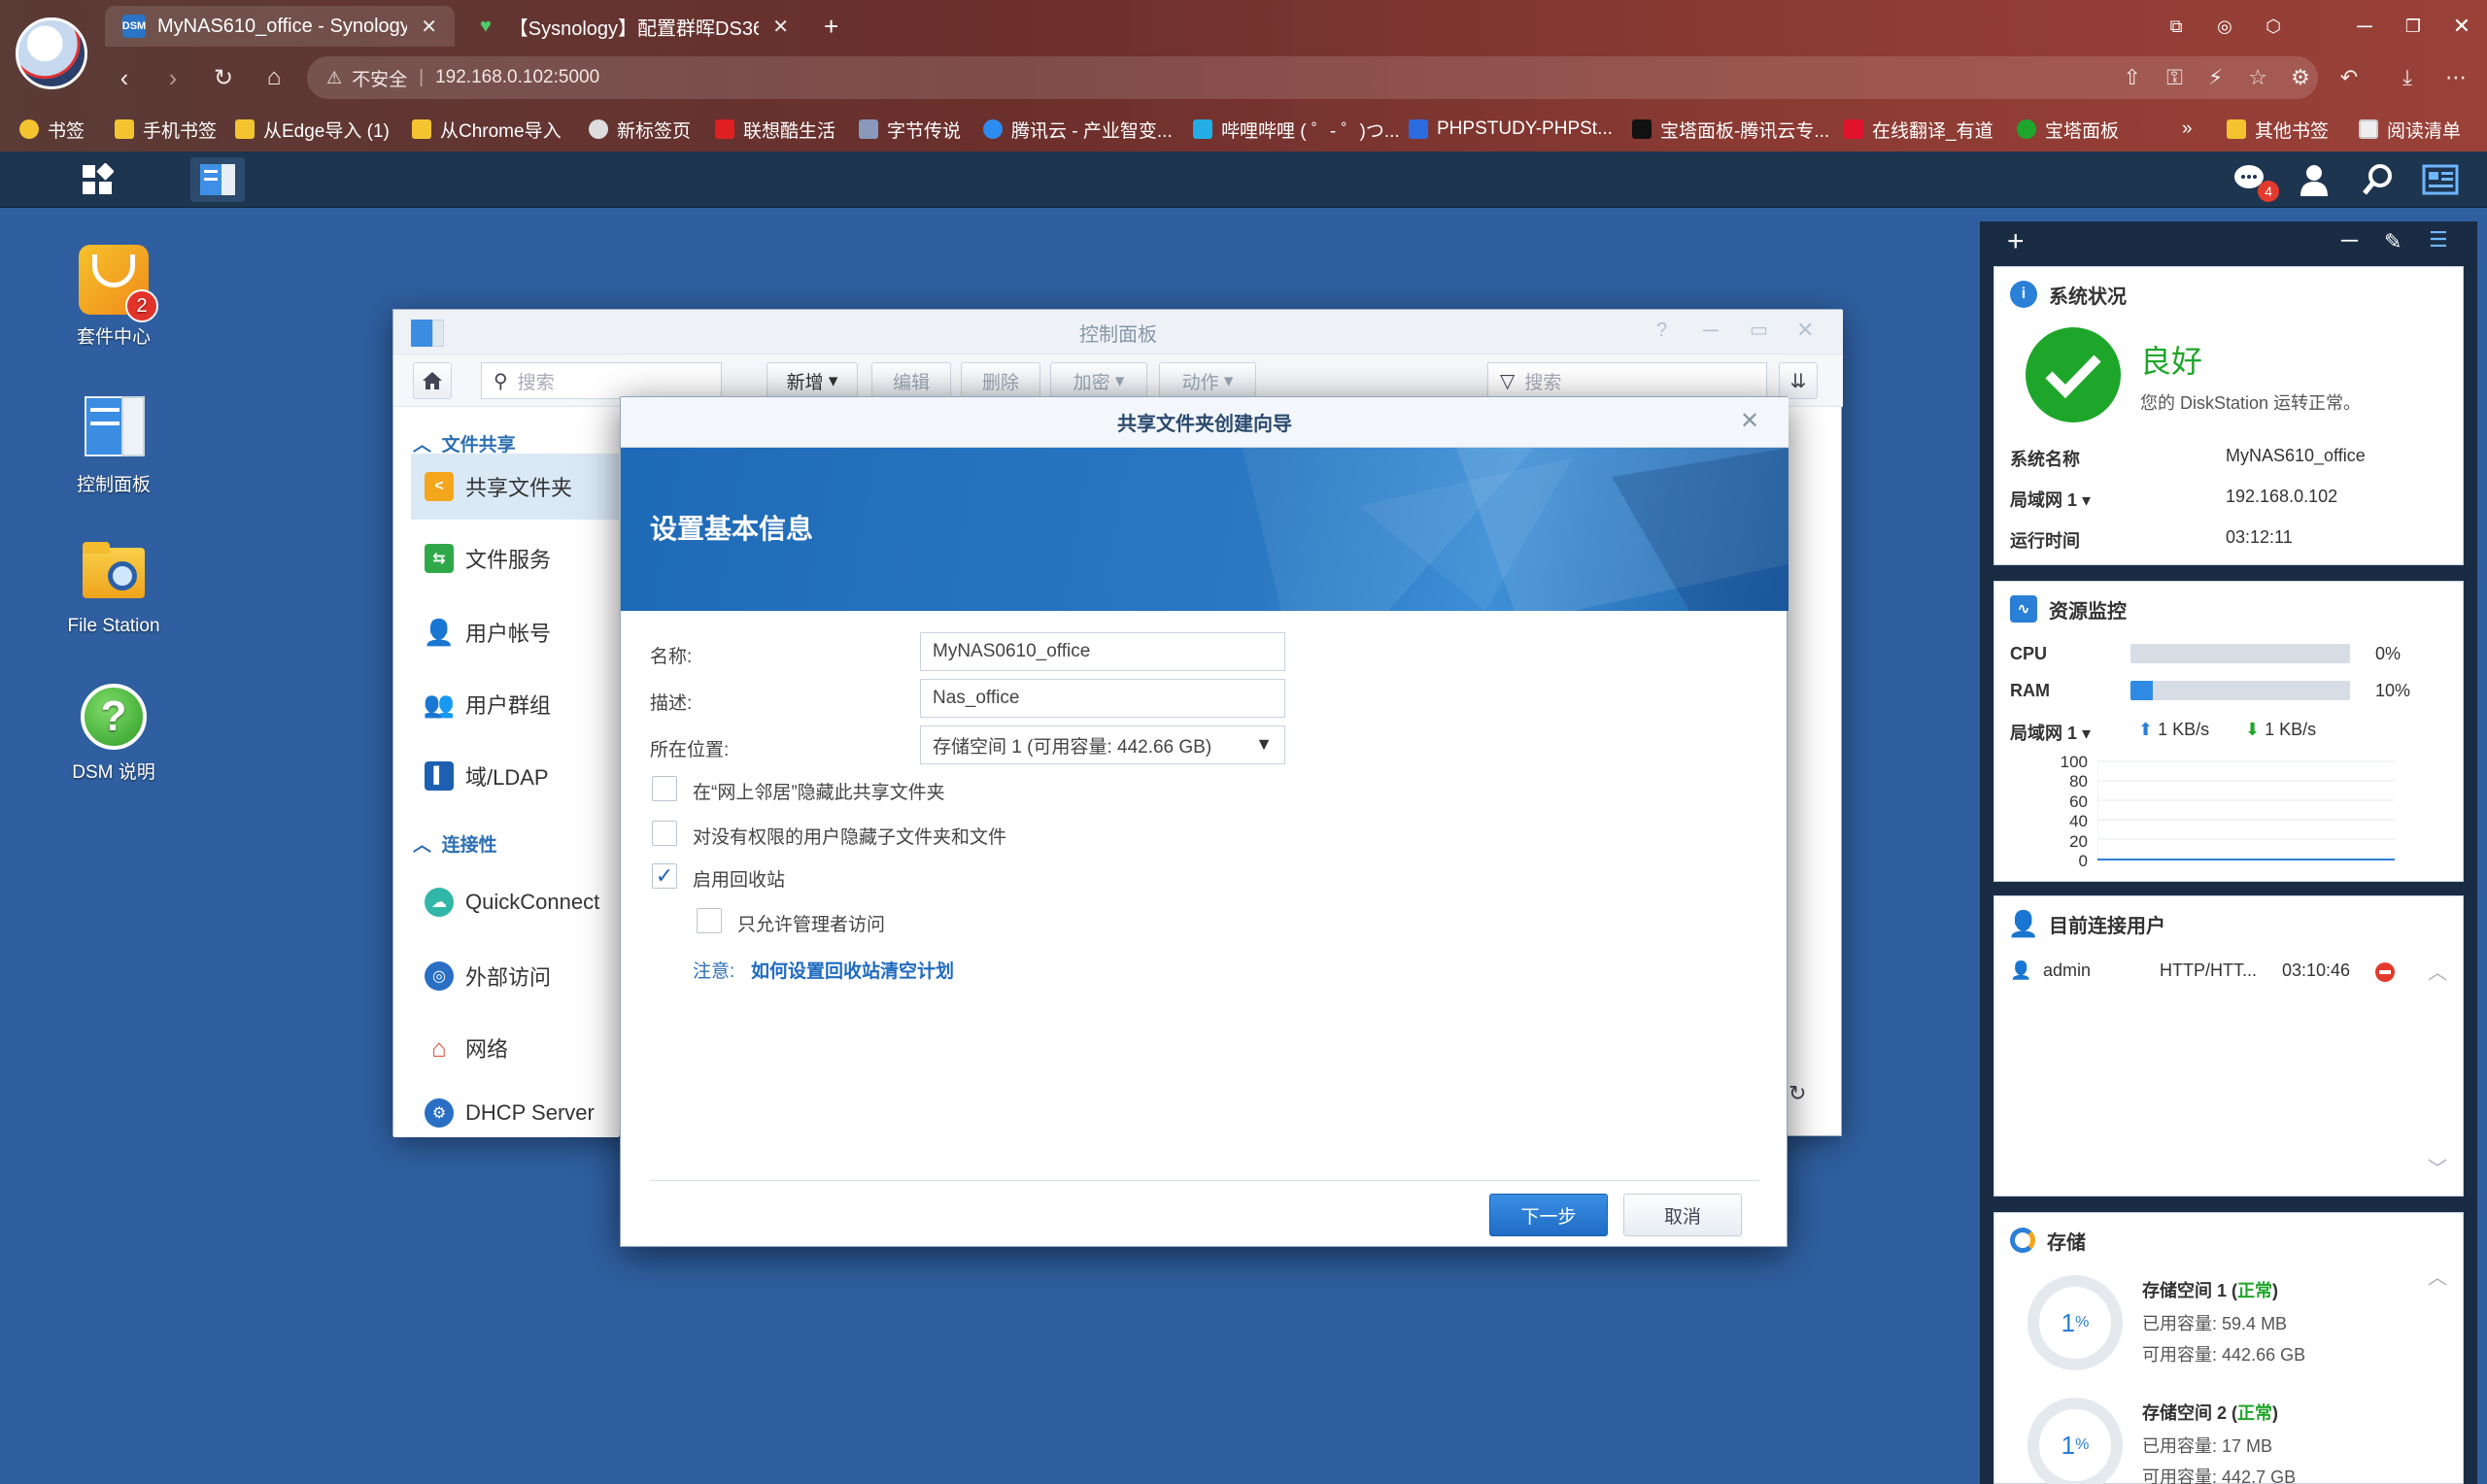 The width and height of the screenshot is (2487, 1484). I want to click on main-menu-icon, so click(97, 179).